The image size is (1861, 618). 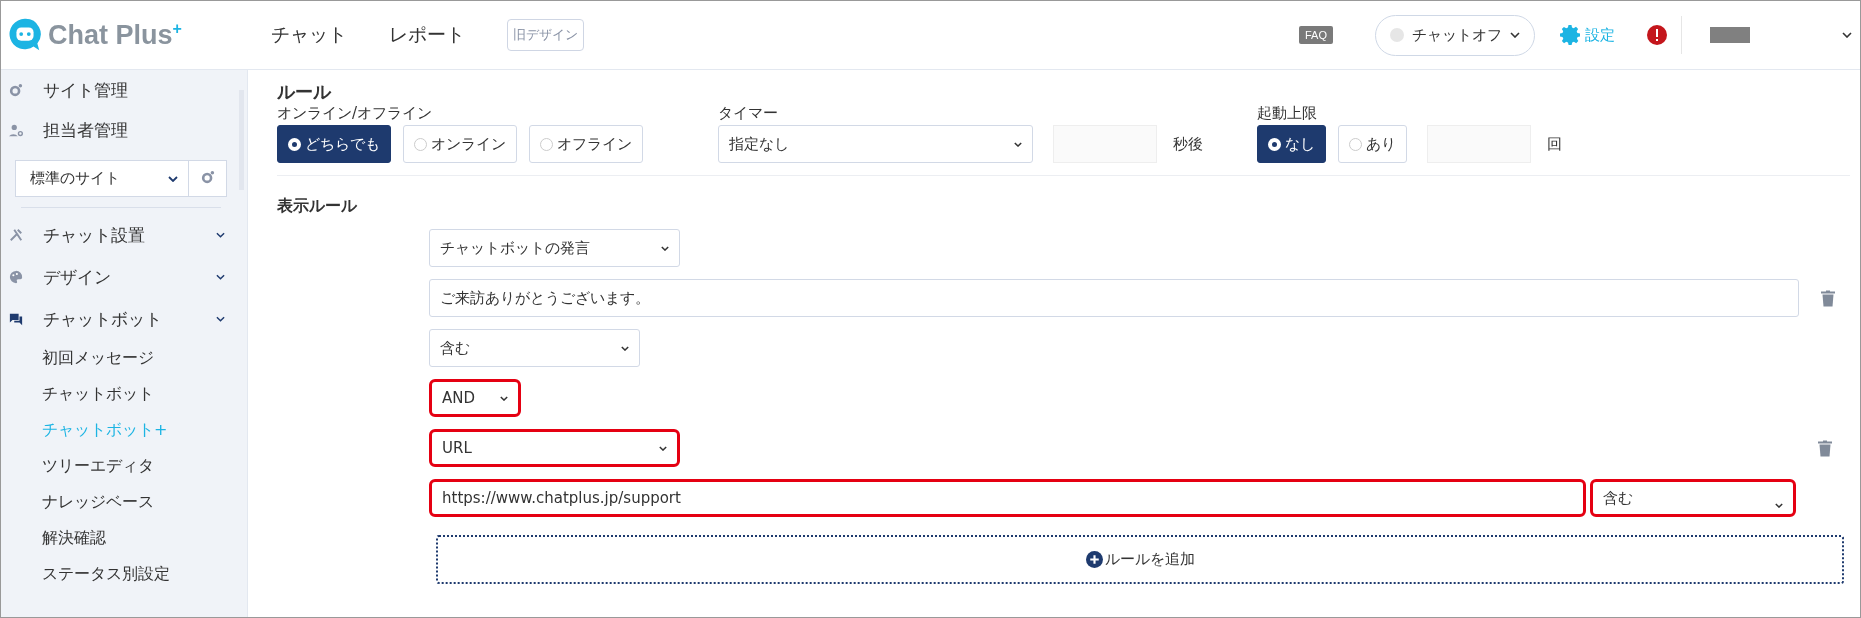 I want to click on logo-text: Chat Plus$^{+}$, so click(x=115, y=35).